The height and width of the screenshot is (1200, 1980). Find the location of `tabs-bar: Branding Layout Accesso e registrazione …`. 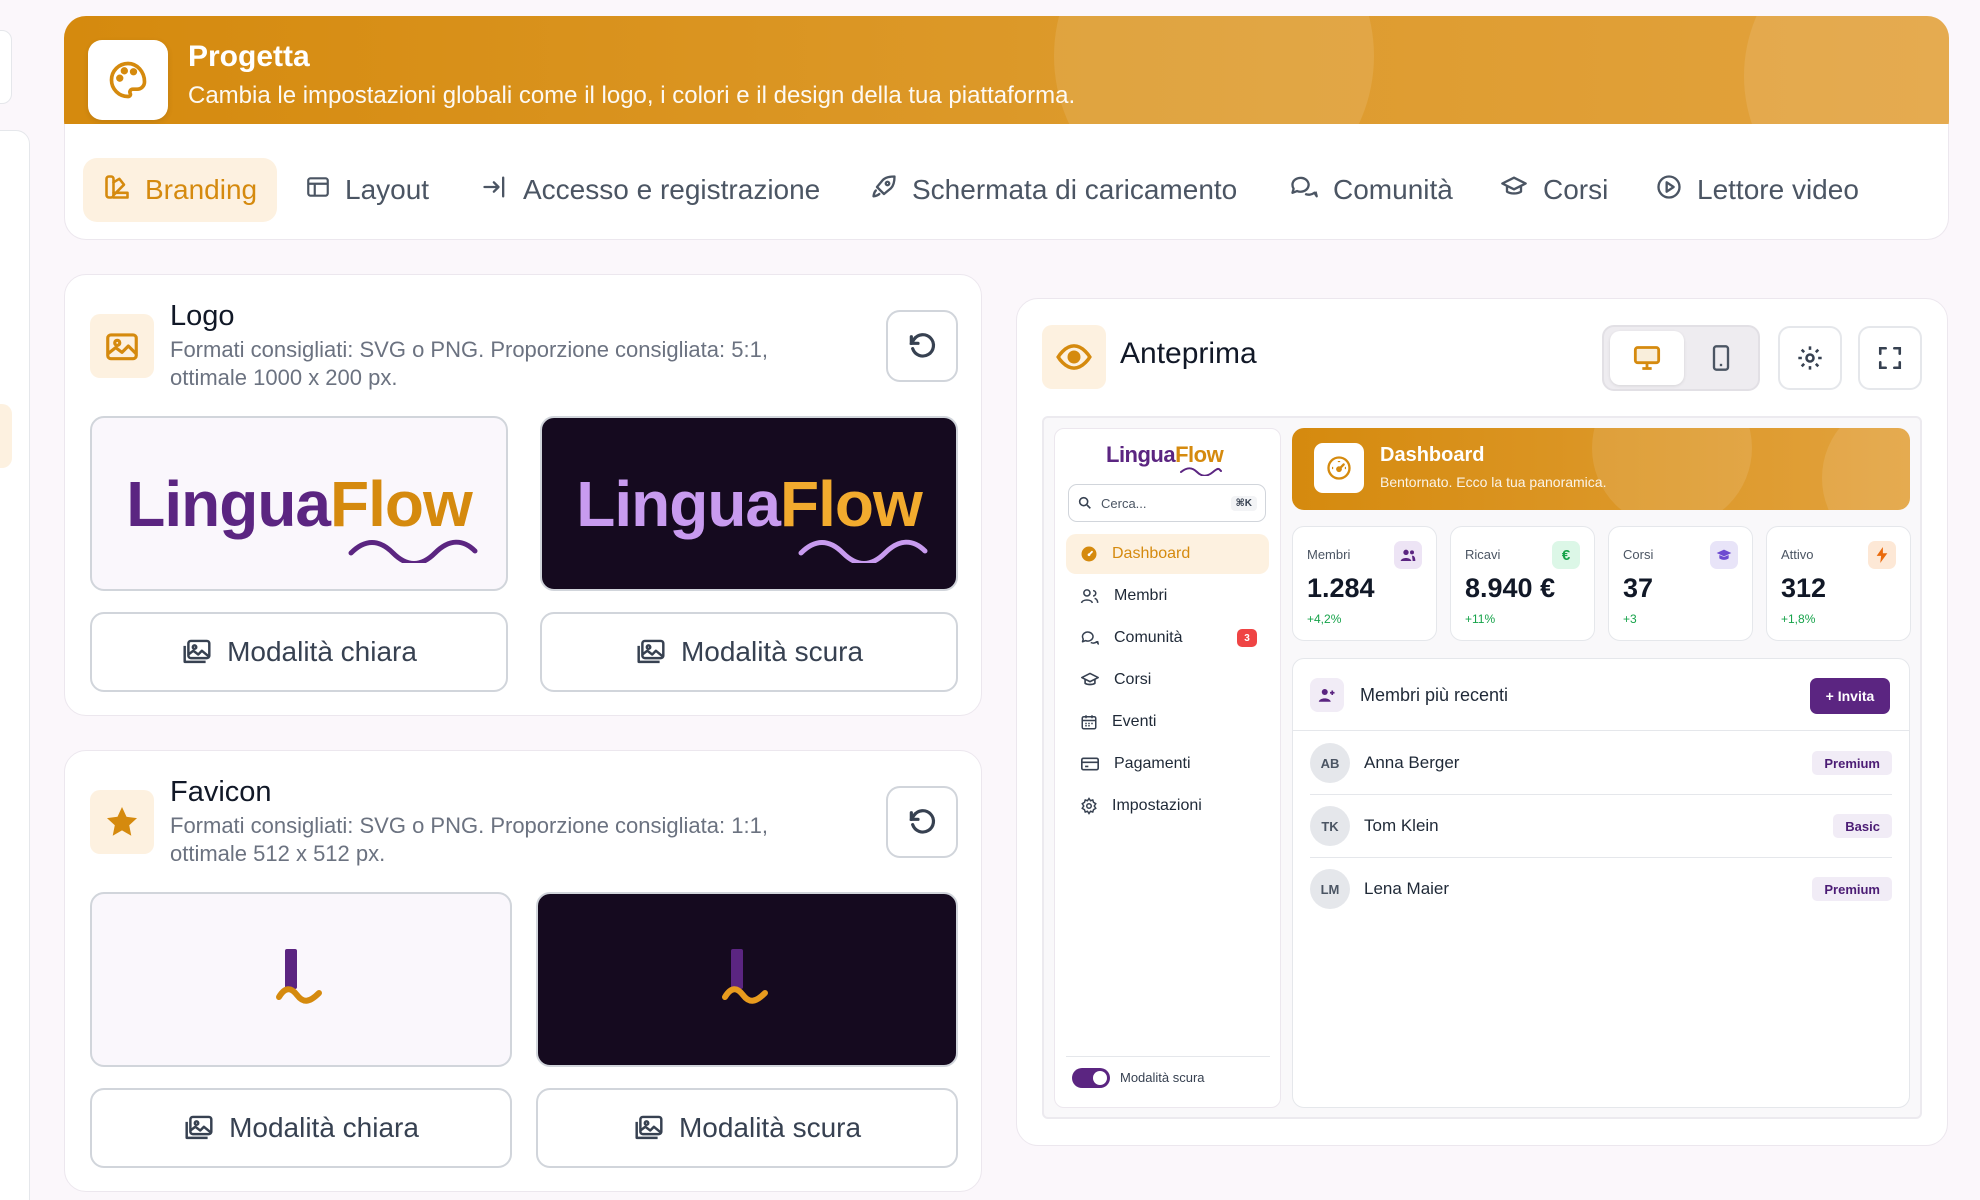

tabs-bar: Branding Layout Accesso e registrazione … is located at coordinates (1006, 182).